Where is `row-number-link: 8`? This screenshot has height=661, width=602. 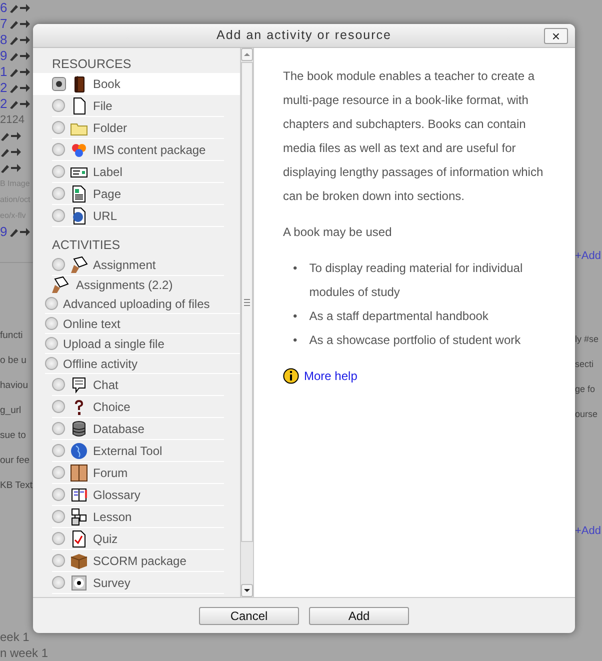 row-number-link: 8 is located at coordinates (4, 40).